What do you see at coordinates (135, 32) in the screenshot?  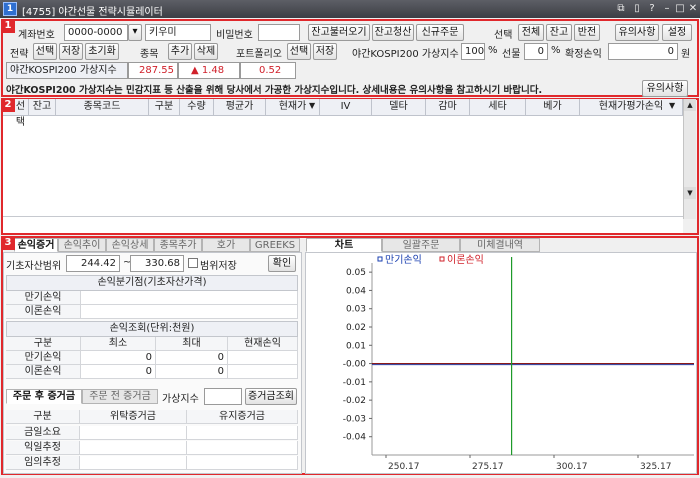 I see `account-dropdown-icon: ▾` at bounding box center [135, 32].